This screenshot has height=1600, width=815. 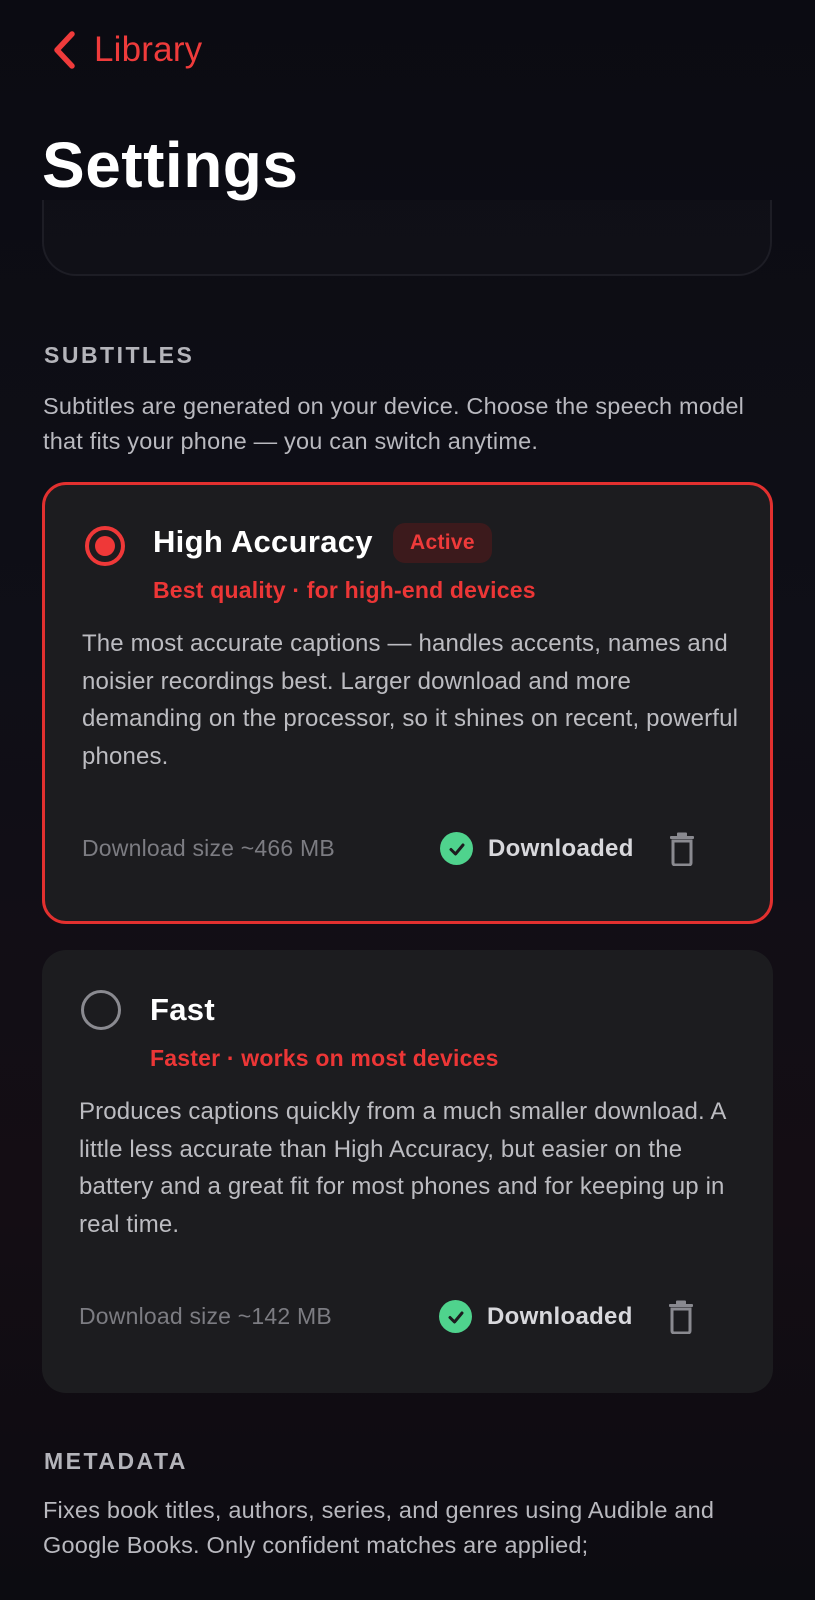 What do you see at coordinates (64, 50) in the screenshot?
I see `chevron-left-icon` at bounding box center [64, 50].